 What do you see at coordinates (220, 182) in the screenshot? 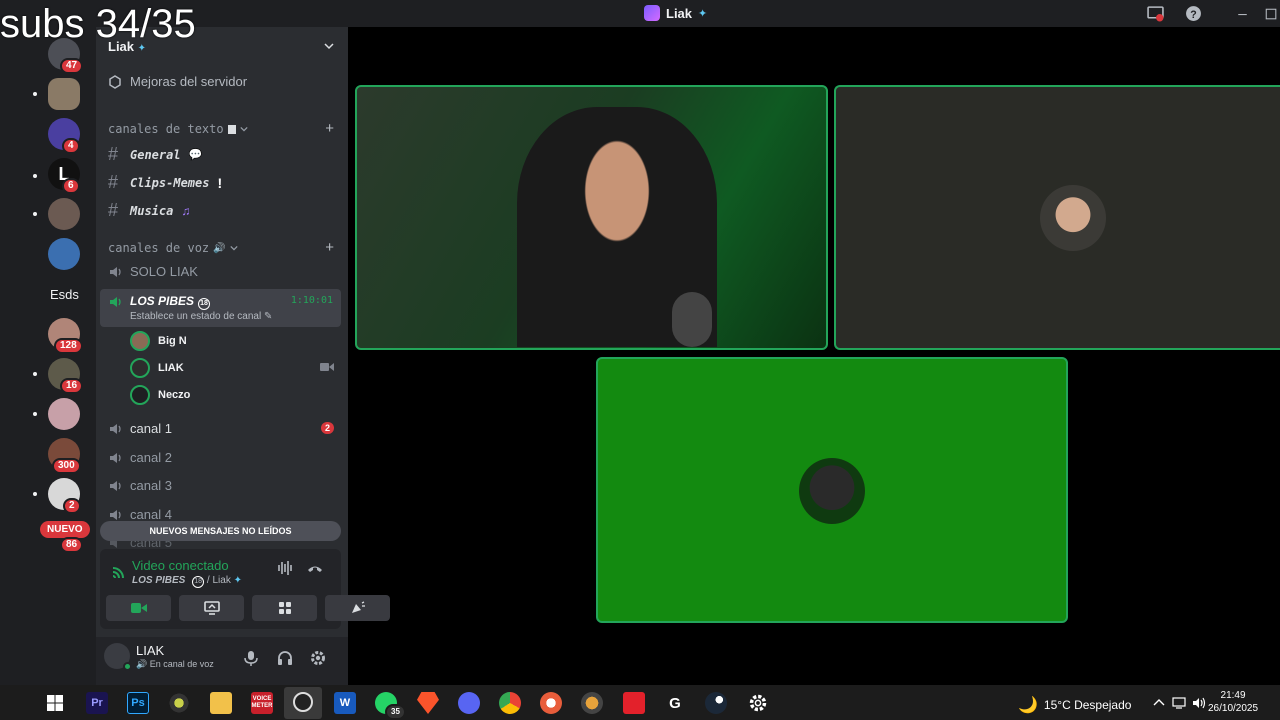
I see `exclamation-icon: !` at bounding box center [220, 182].